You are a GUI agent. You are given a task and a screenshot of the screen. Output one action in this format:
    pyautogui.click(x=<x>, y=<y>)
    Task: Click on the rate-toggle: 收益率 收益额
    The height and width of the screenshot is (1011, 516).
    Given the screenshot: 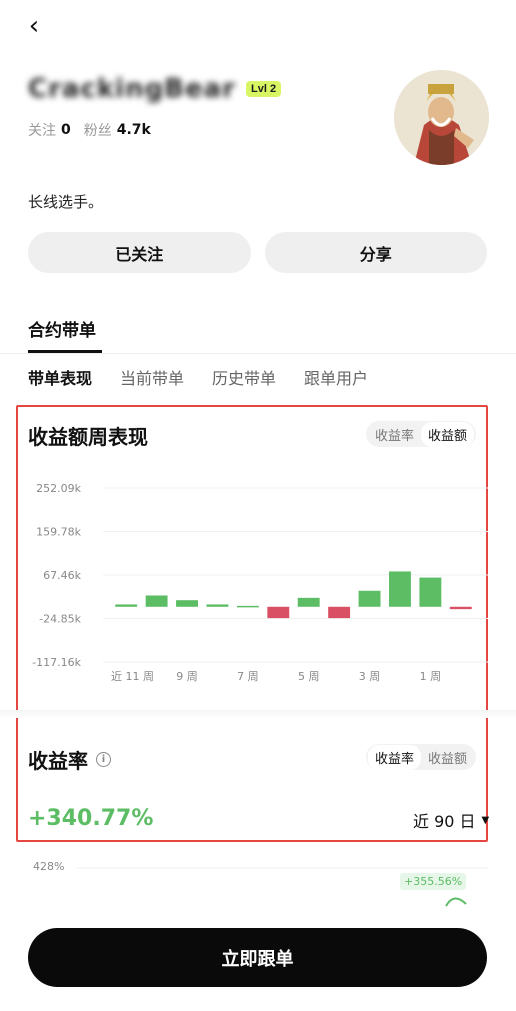 What is the action you would take?
    pyautogui.click(x=421, y=757)
    